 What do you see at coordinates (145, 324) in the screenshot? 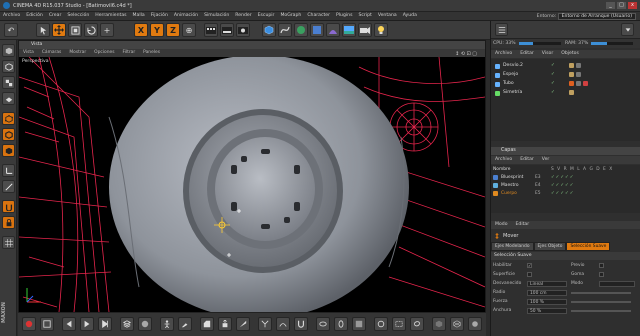
I see `material-icon` at bounding box center [145, 324].